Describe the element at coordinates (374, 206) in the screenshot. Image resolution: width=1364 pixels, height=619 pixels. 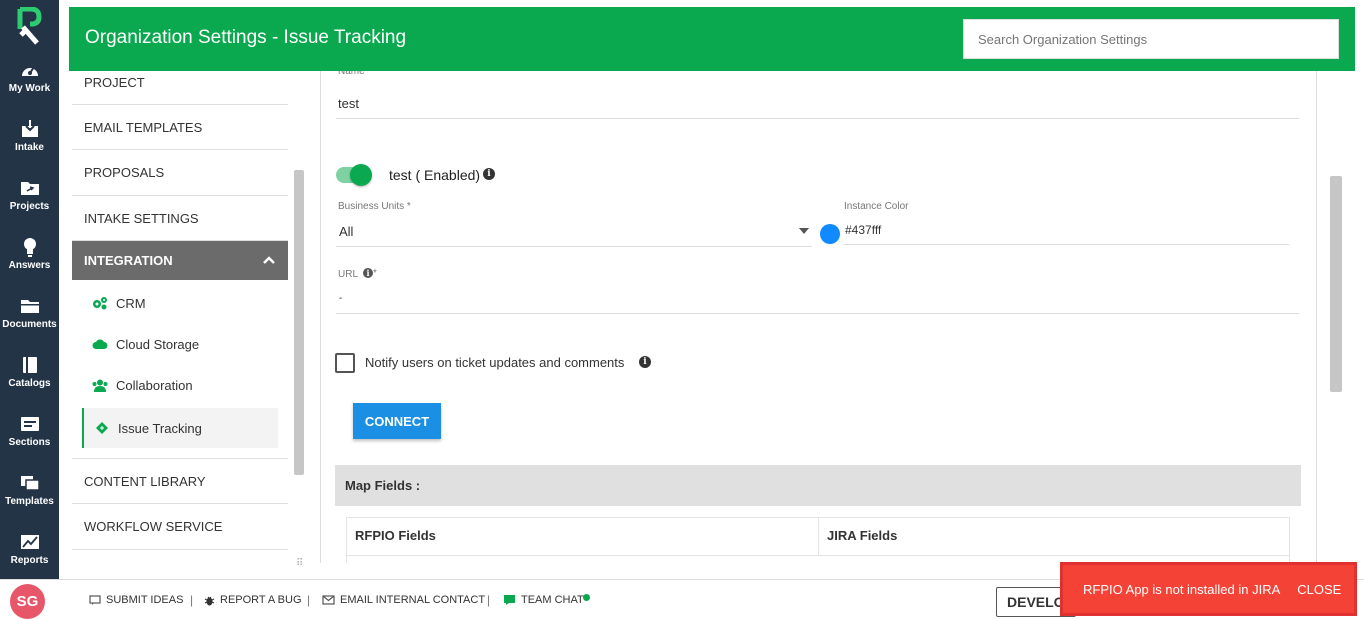
I see `business-units-label: Business Units *` at that location.